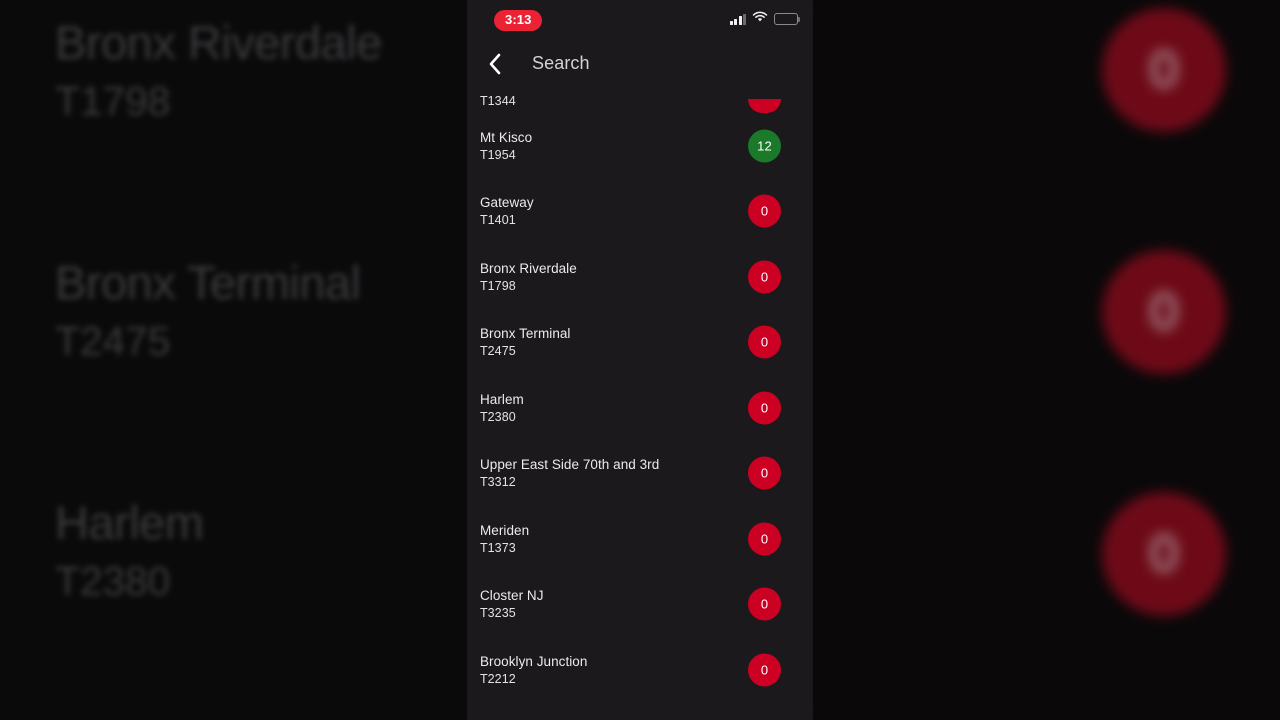 The width and height of the screenshot is (1280, 720). What do you see at coordinates (507, 203) in the screenshot?
I see `list-item-name: Gateway` at bounding box center [507, 203].